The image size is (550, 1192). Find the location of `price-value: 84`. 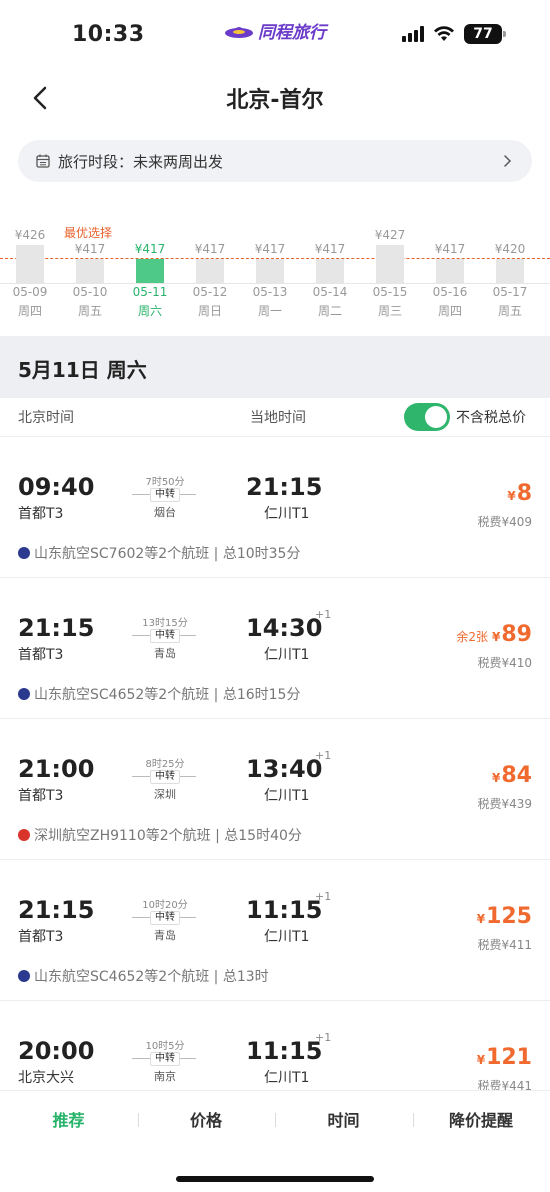

price-value: 84 is located at coordinates (516, 775).